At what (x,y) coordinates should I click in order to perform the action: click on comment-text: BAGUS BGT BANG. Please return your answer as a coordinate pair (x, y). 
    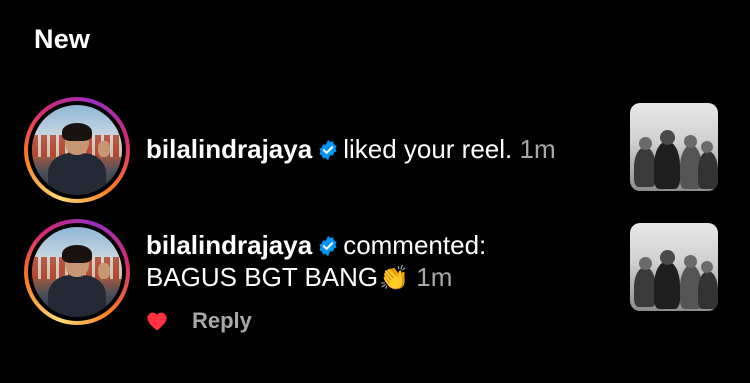
    Looking at the image, I should click on (262, 277).